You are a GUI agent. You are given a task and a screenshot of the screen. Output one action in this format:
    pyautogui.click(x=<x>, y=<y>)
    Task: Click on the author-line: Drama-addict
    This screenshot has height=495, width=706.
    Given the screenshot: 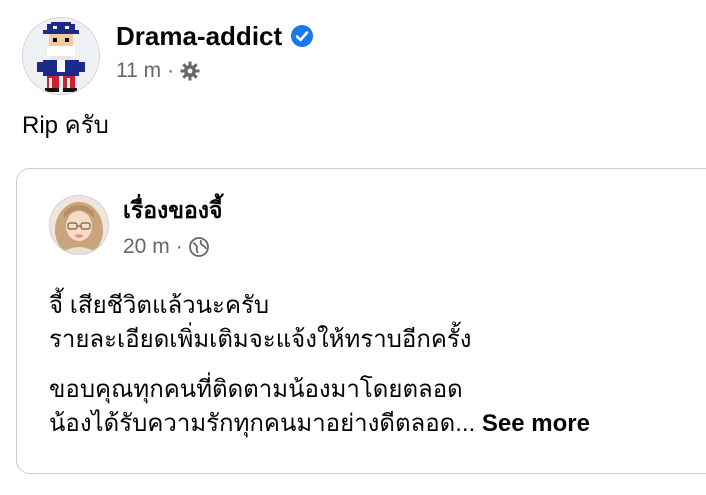 What is the action you would take?
    pyautogui.click(x=215, y=36)
    